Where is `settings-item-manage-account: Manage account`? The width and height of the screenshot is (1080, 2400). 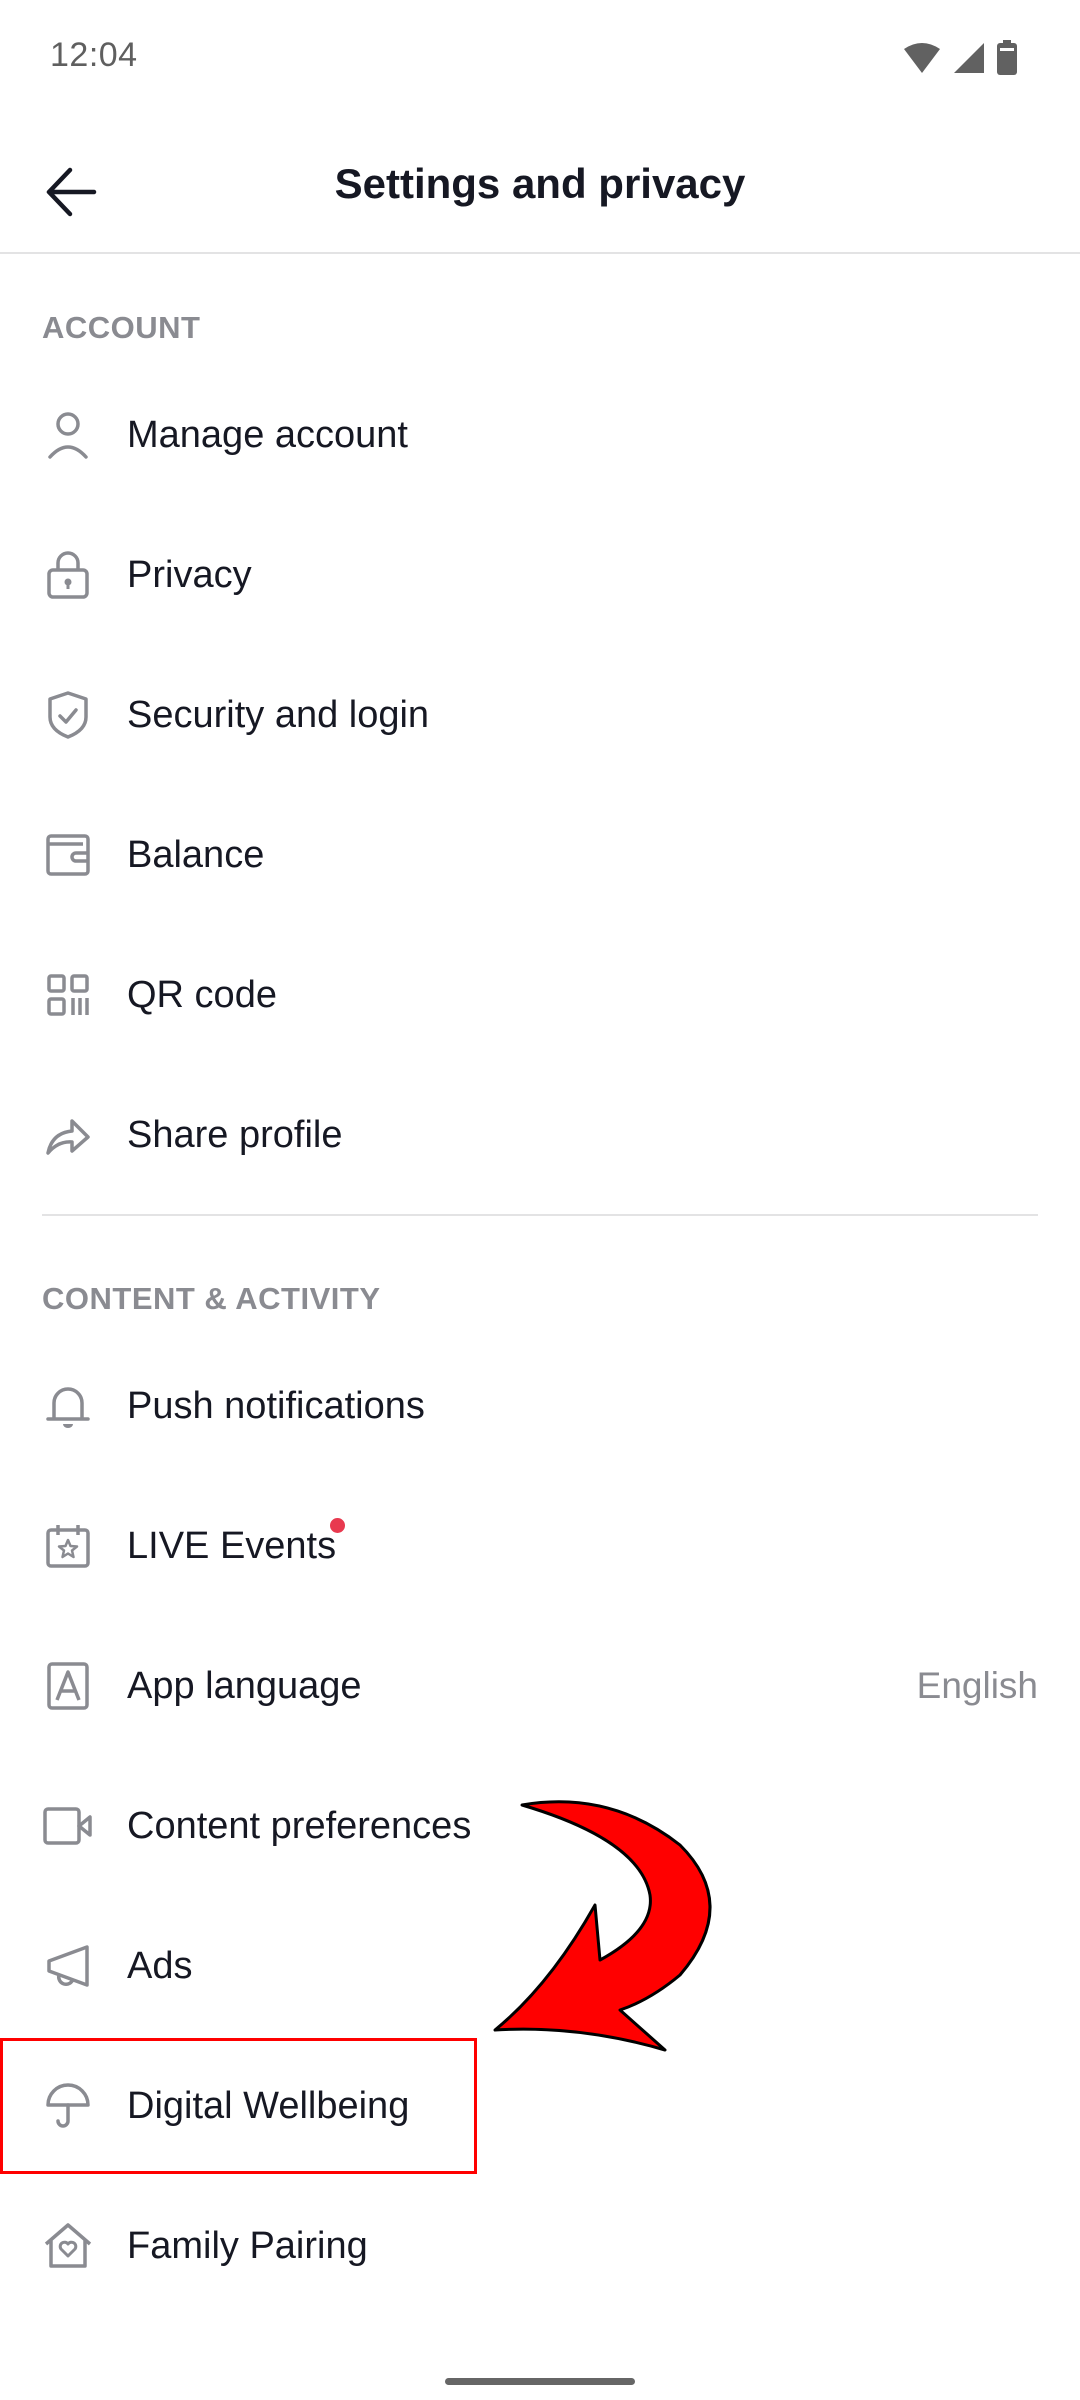
settings-item-manage-account: Manage account is located at coordinates (540, 435).